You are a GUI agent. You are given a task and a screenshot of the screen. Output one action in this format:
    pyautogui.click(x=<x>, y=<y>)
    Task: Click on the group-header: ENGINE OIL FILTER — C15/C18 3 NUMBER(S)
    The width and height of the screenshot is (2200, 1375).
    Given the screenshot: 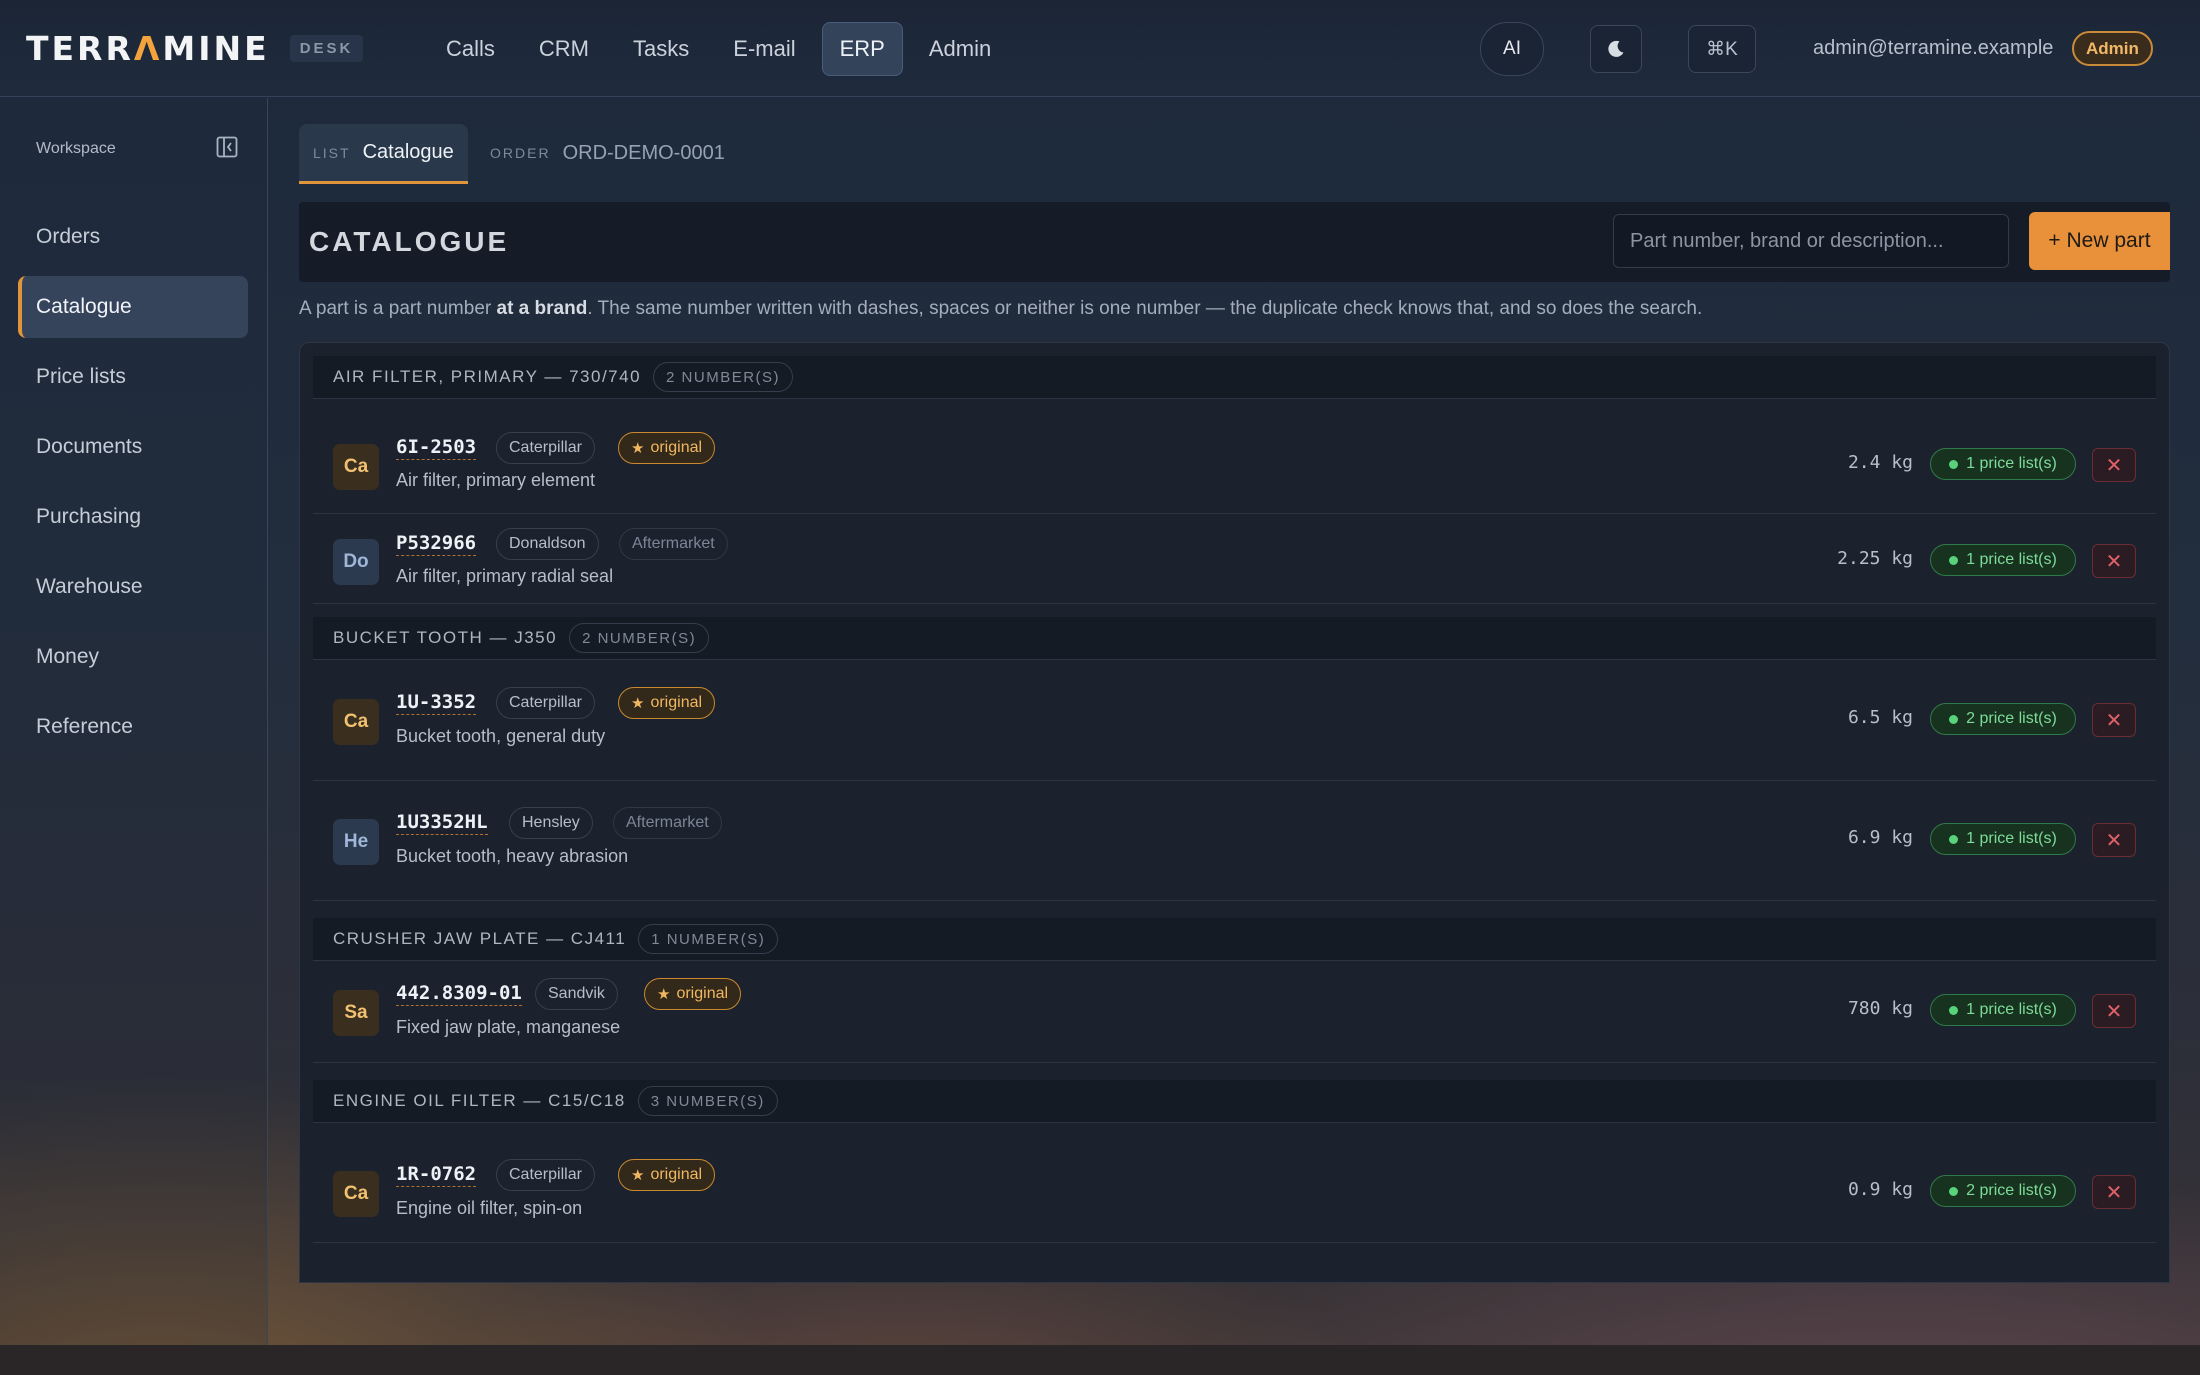 What is the action you would take?
    pyautogui.click(x=1234, y=1101)
    